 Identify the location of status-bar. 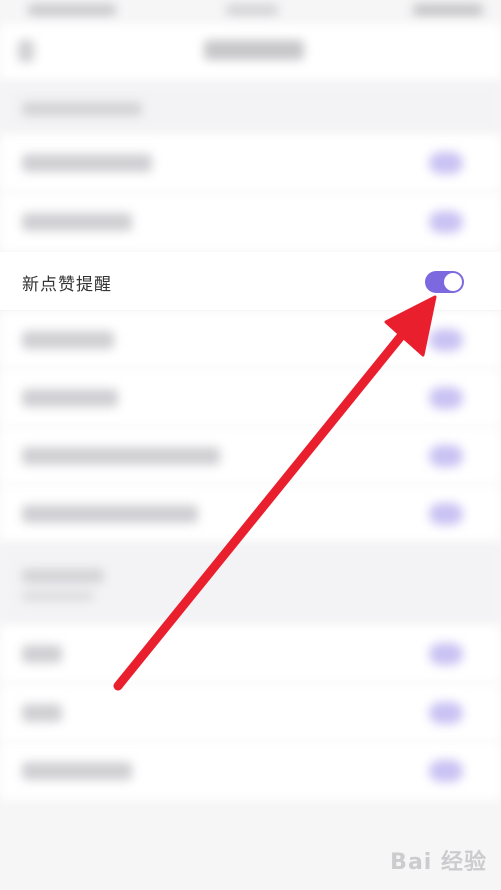
(250, 12).